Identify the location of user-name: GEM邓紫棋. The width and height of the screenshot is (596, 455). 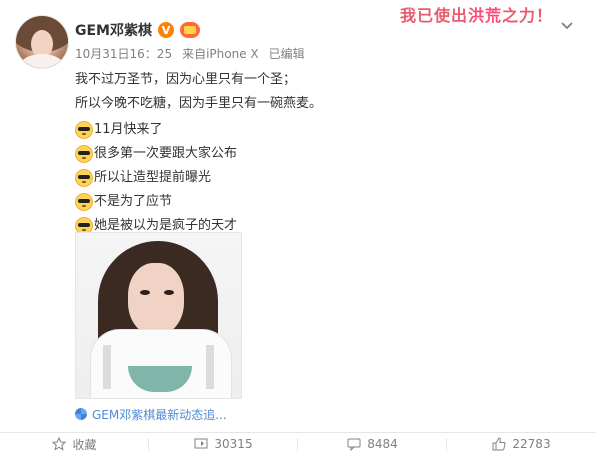
(113, 30).